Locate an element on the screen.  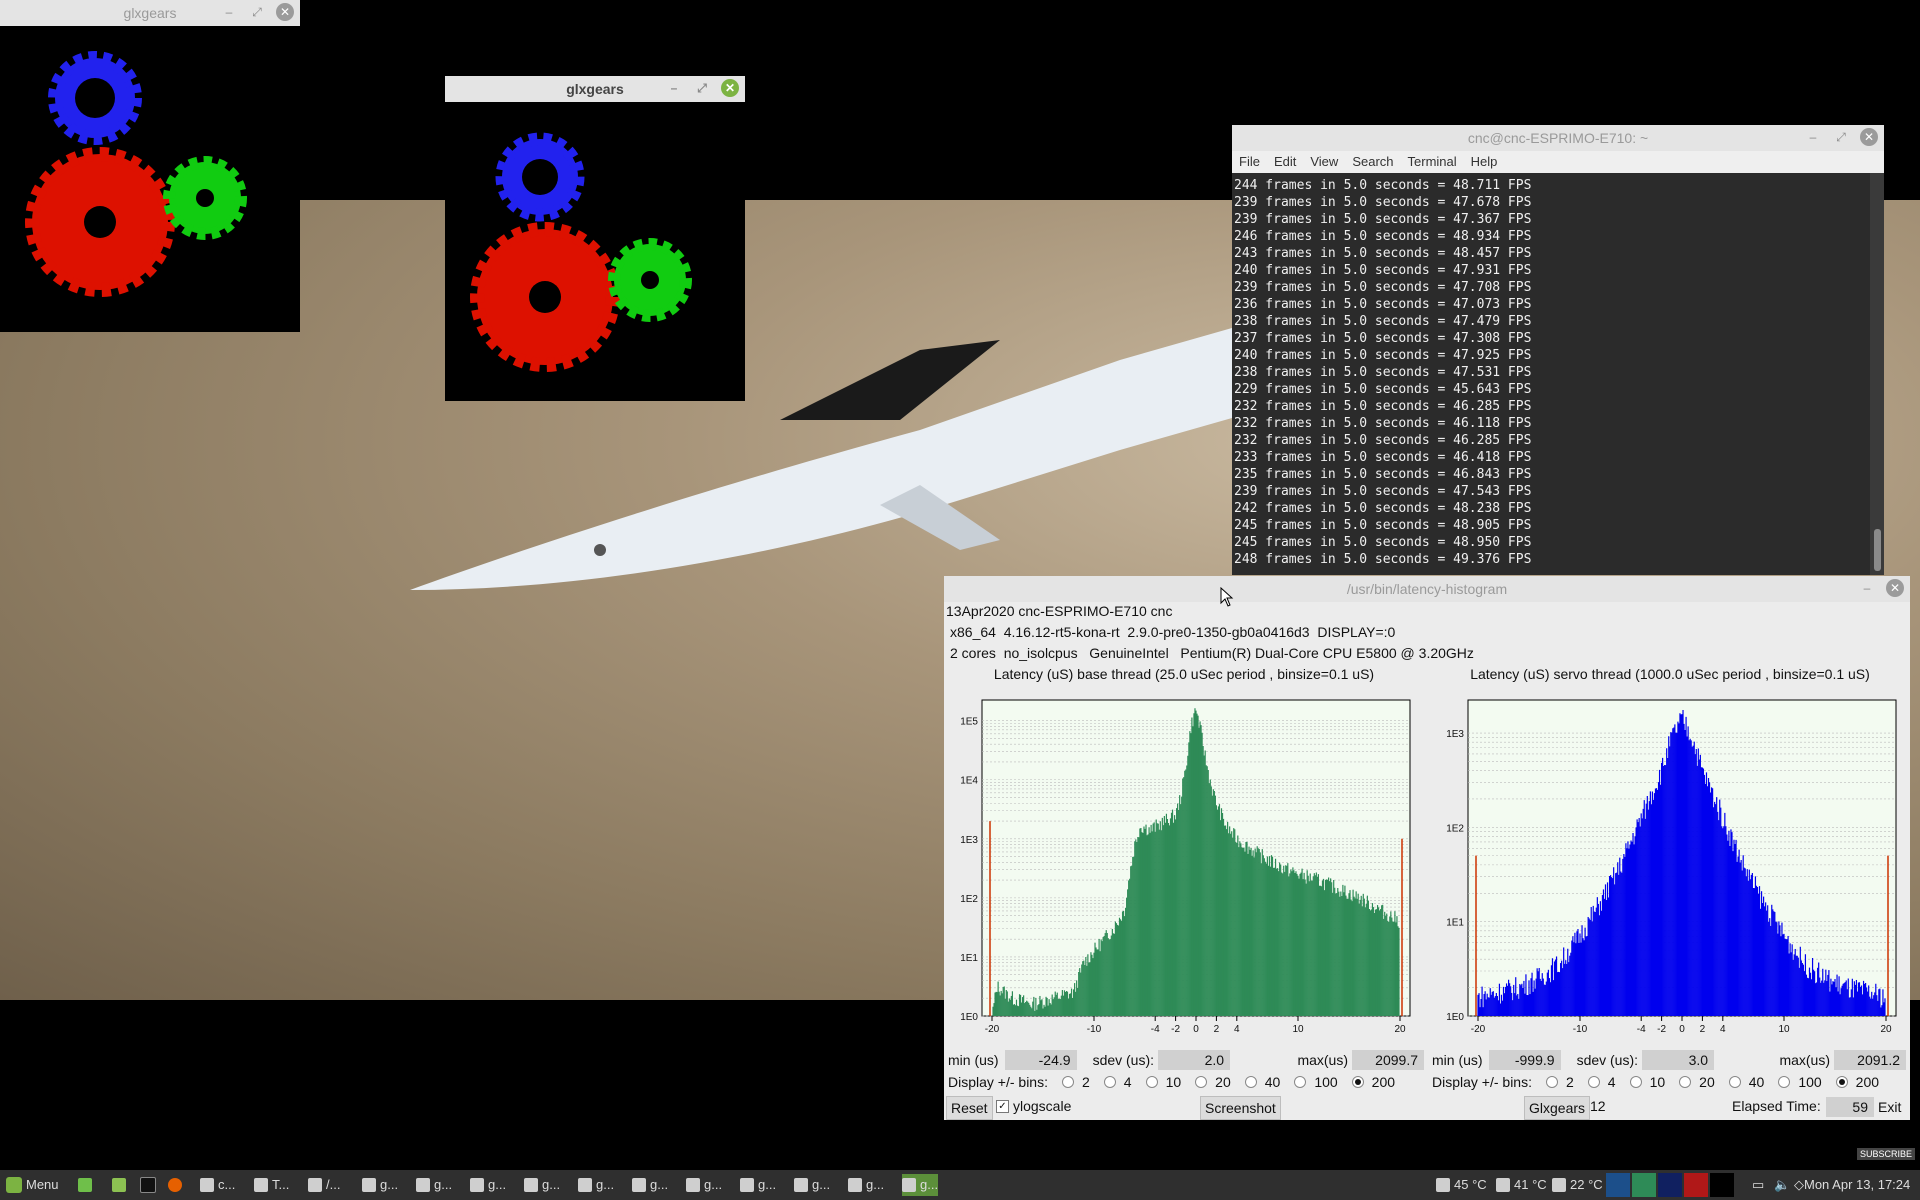
bins-option-label: 100 is located at coordinates (1326, 1082).